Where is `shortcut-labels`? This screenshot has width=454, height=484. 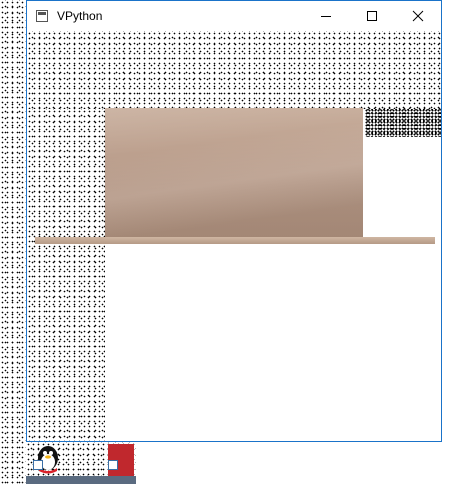
shortcut-labels is located at coordinates (81, 480).